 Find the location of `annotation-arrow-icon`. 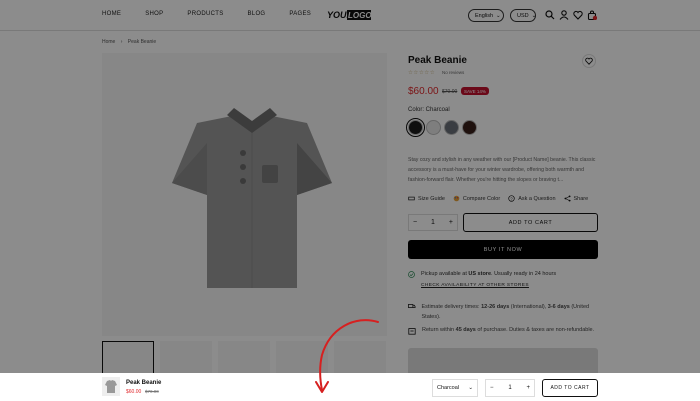

annotation-arrow-icon is located at coordinates (347, 356).